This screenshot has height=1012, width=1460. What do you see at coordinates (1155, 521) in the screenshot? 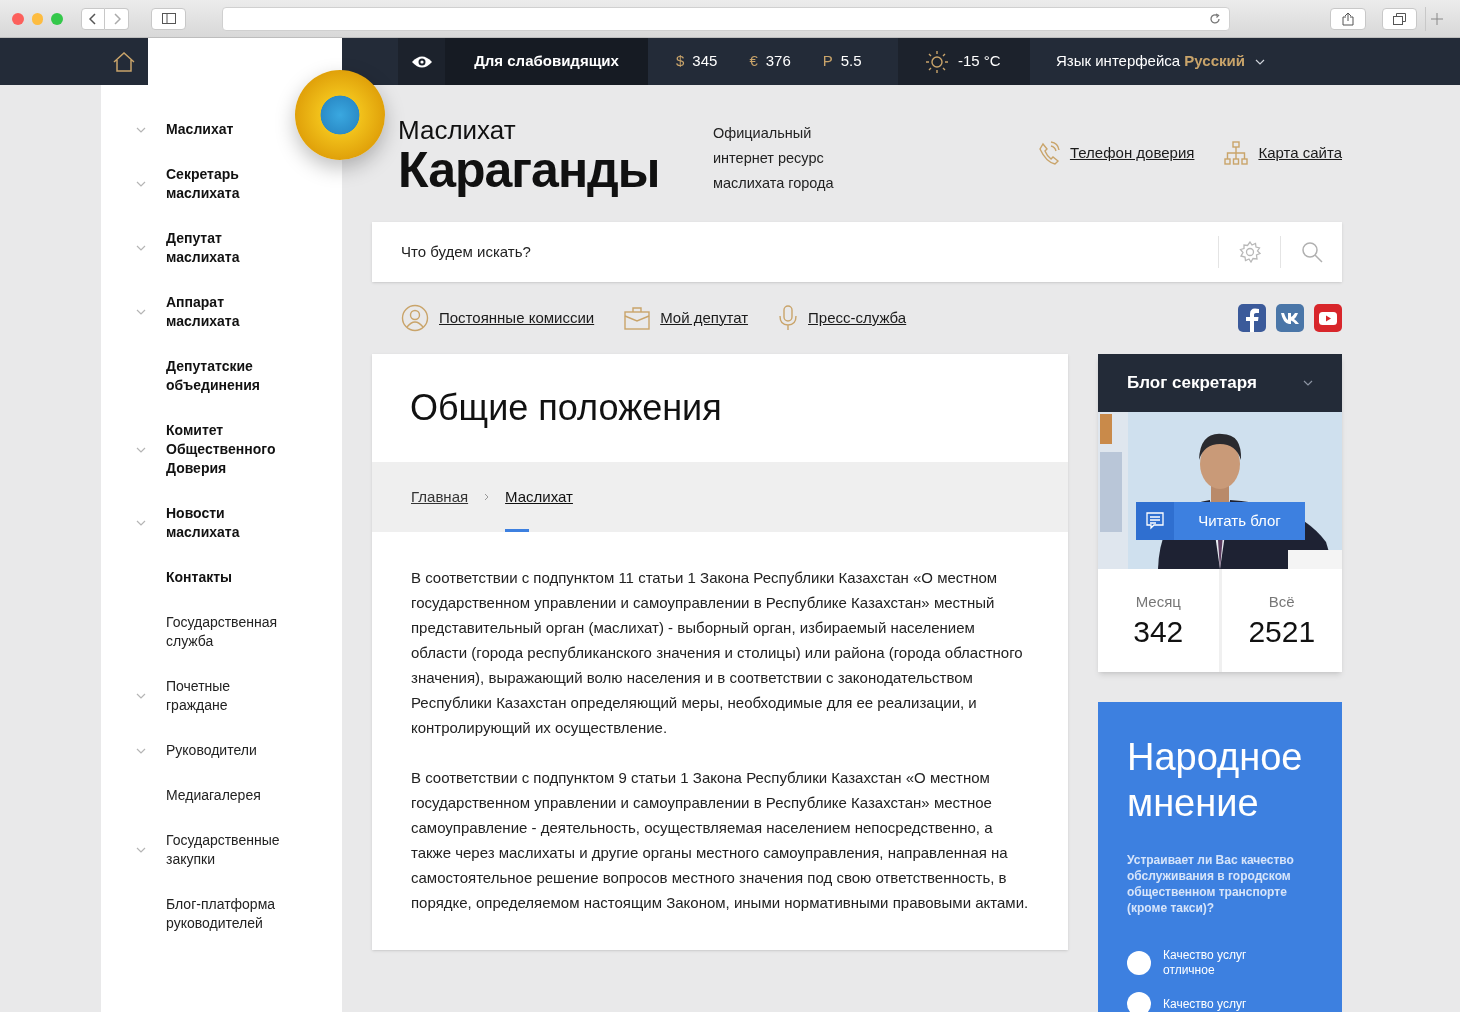
I see `document-icon` at bounding box center [1155, 521].